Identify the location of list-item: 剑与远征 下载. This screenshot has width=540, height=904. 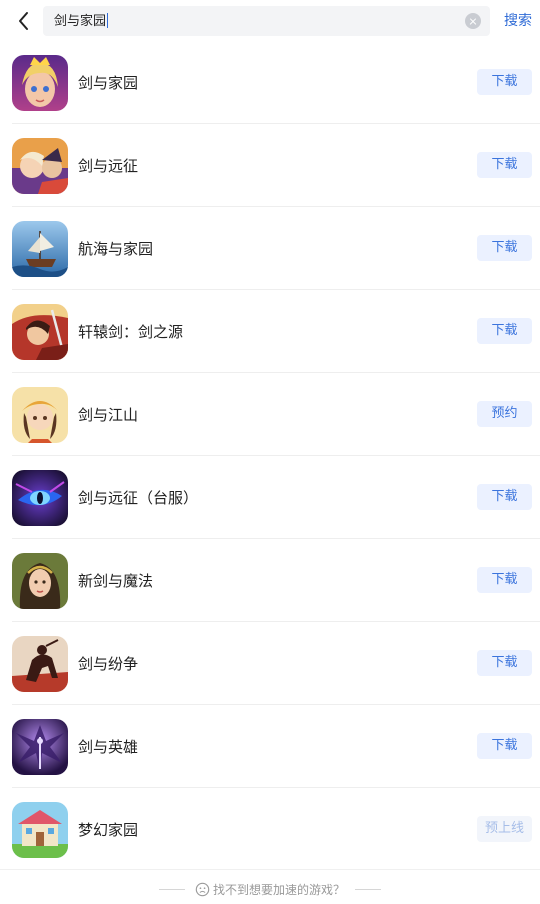
(270, 165).